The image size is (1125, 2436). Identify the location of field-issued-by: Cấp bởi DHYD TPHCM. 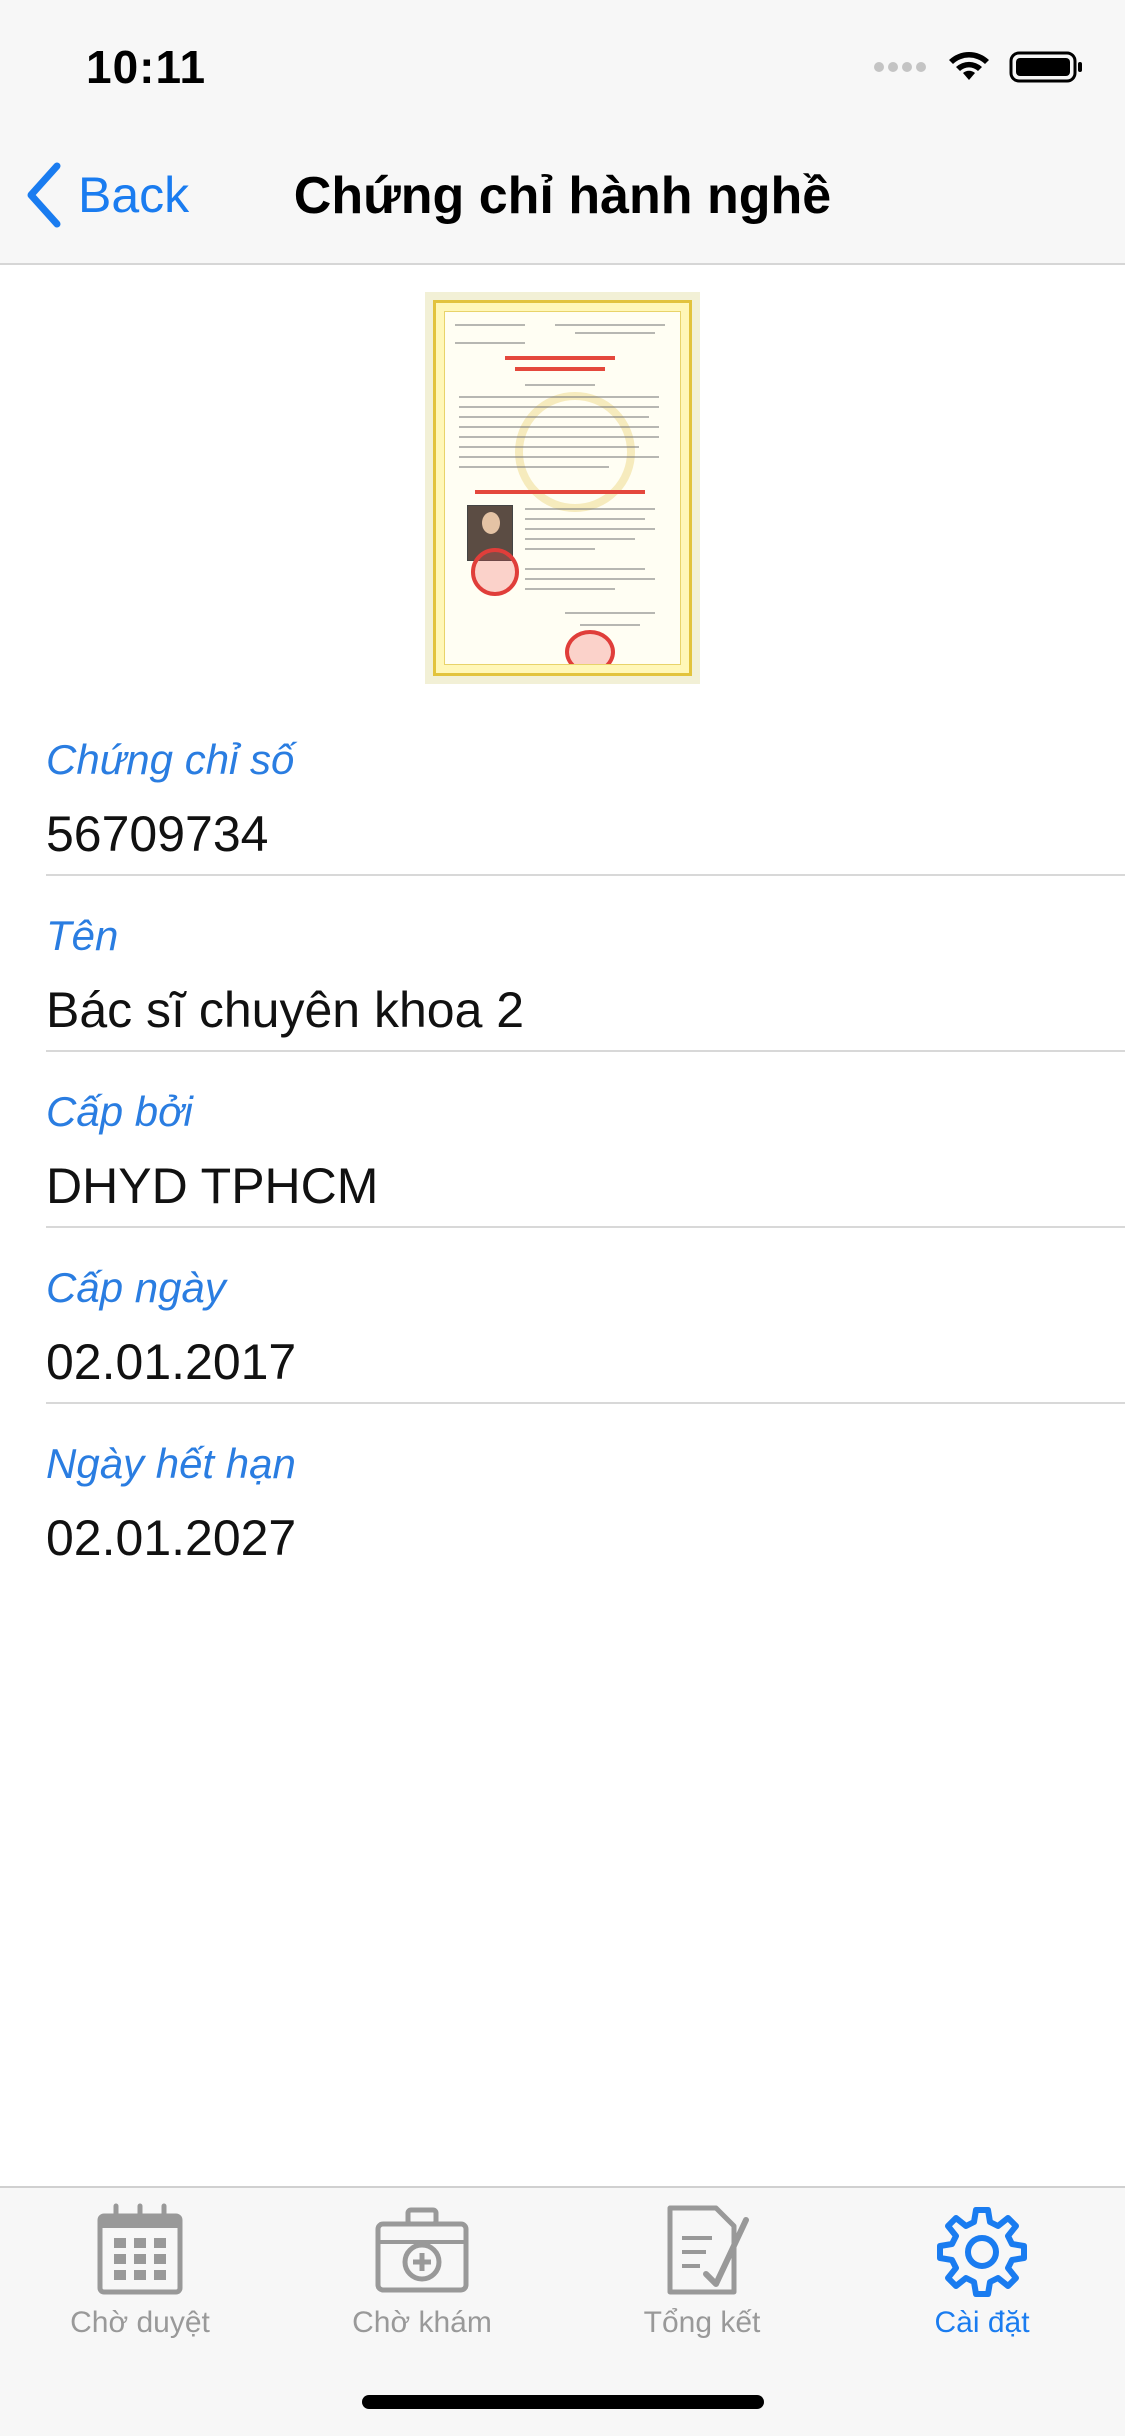
(562, 1140).